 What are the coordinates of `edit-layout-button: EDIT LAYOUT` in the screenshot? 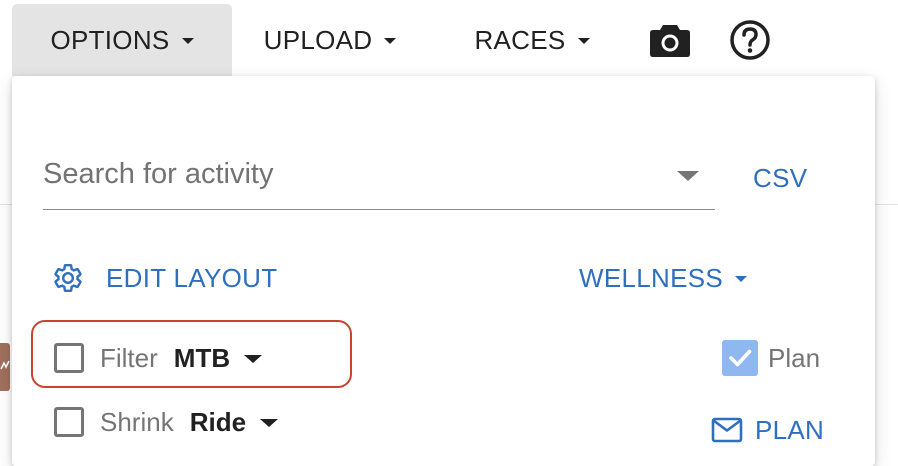 It's located at (164, 278).